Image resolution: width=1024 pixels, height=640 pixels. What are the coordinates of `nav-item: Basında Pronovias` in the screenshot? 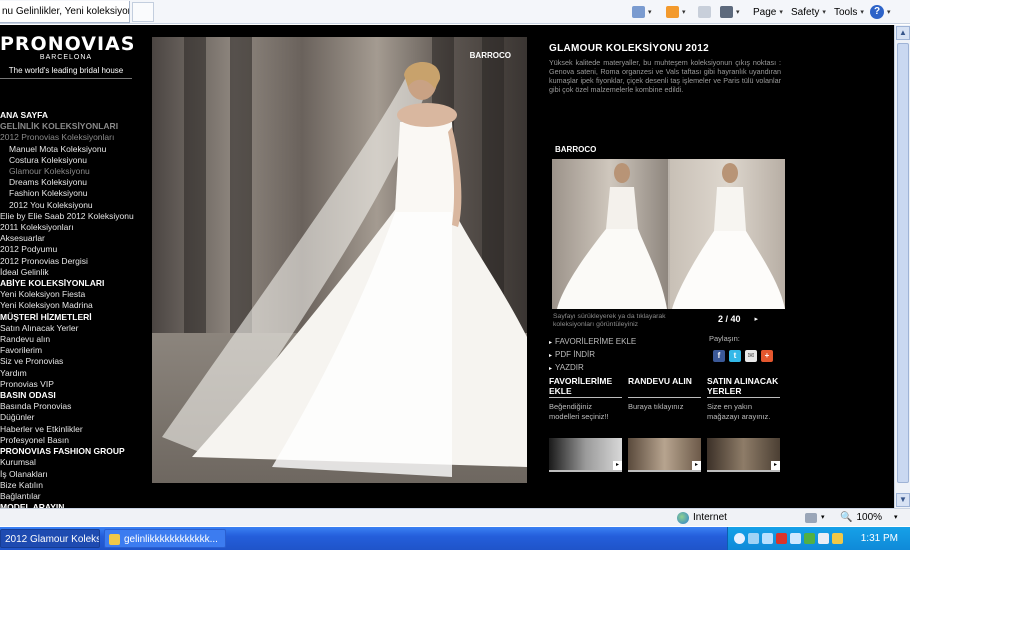 It's located at (74, 406).